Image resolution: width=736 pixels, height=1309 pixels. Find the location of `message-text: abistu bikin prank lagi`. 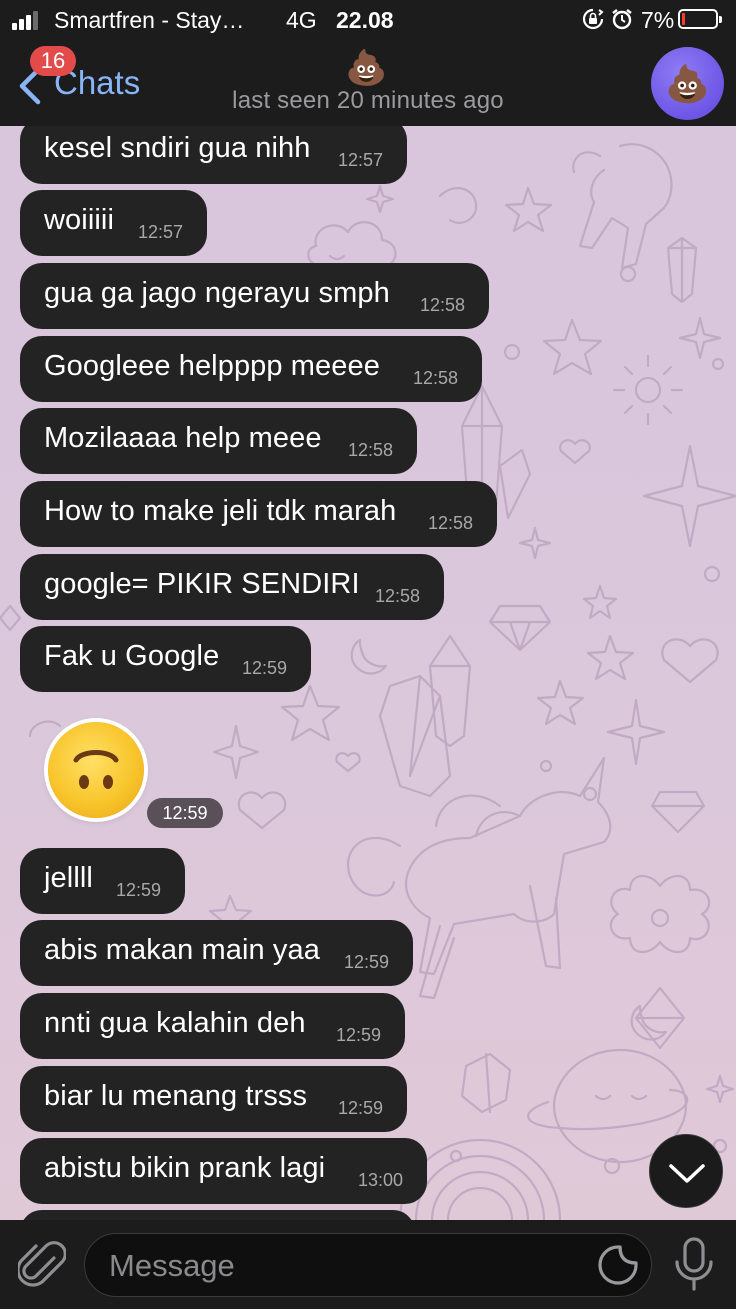

message-text: abistu bikin prank lagi is located at coordinates (185, 1168).